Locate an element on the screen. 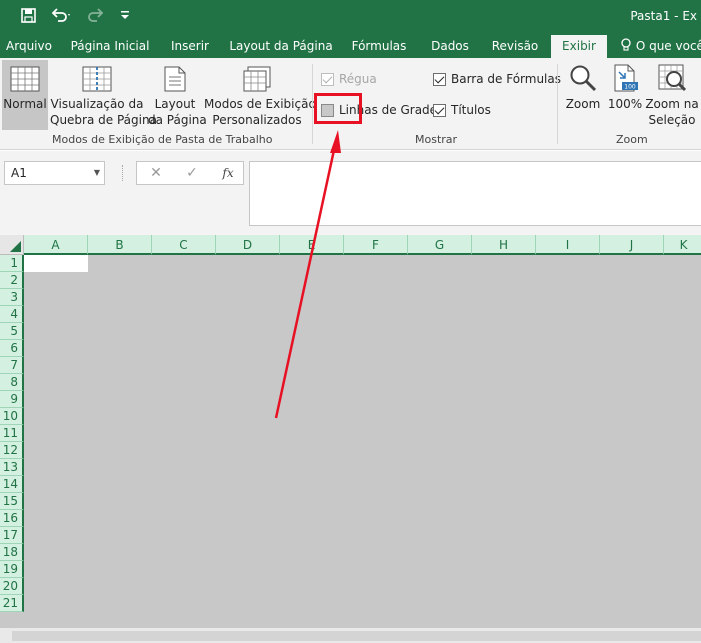  row-header: 14 is located at coordinates (12, 484).